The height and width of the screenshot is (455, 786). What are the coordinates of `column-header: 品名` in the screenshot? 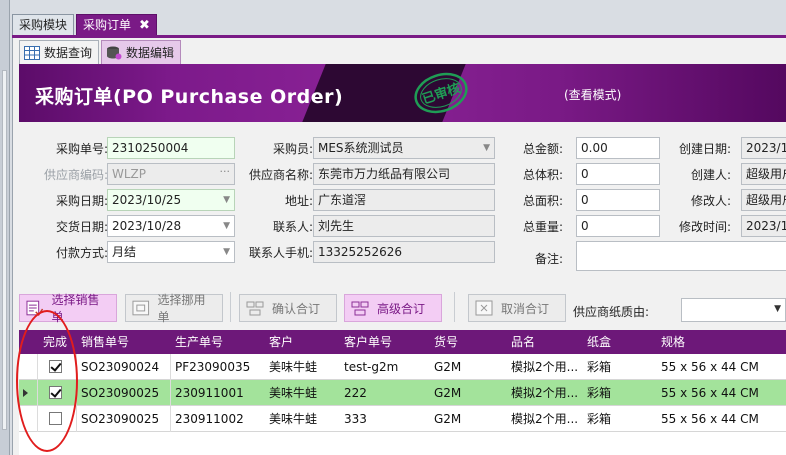 It's located at (523, 342).